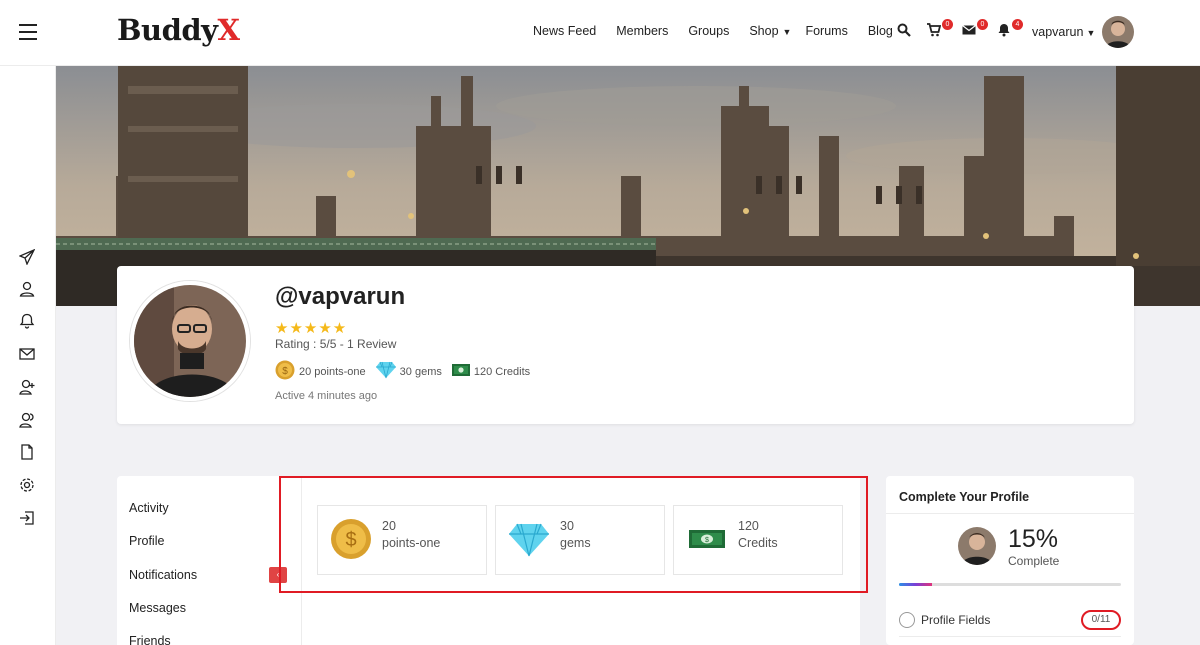  I want to click on nav-news-feed: News Feed, so click(564, 31).